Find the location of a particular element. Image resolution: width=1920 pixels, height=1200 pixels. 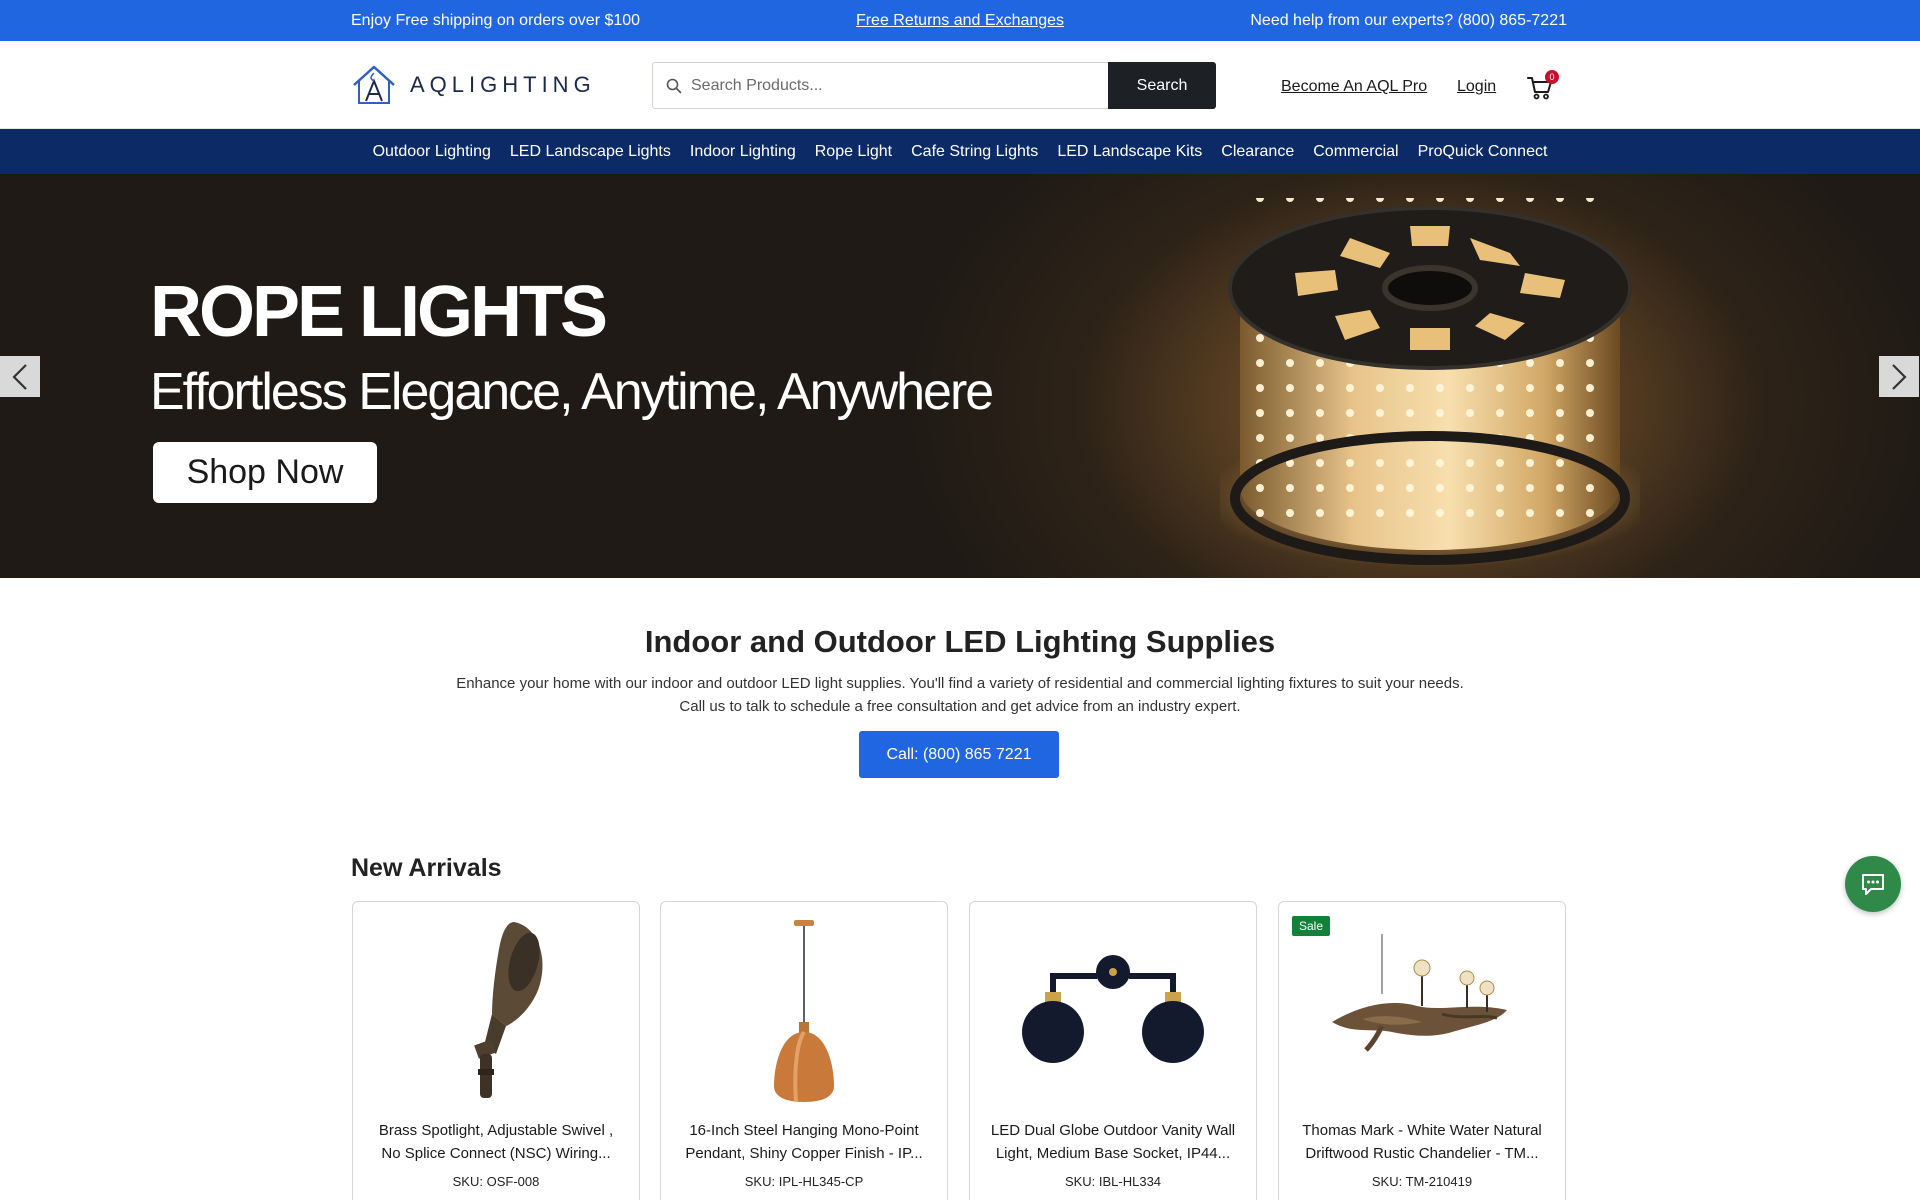

nav-item-commercial: Commercial is located at coordinates (1356, 152).